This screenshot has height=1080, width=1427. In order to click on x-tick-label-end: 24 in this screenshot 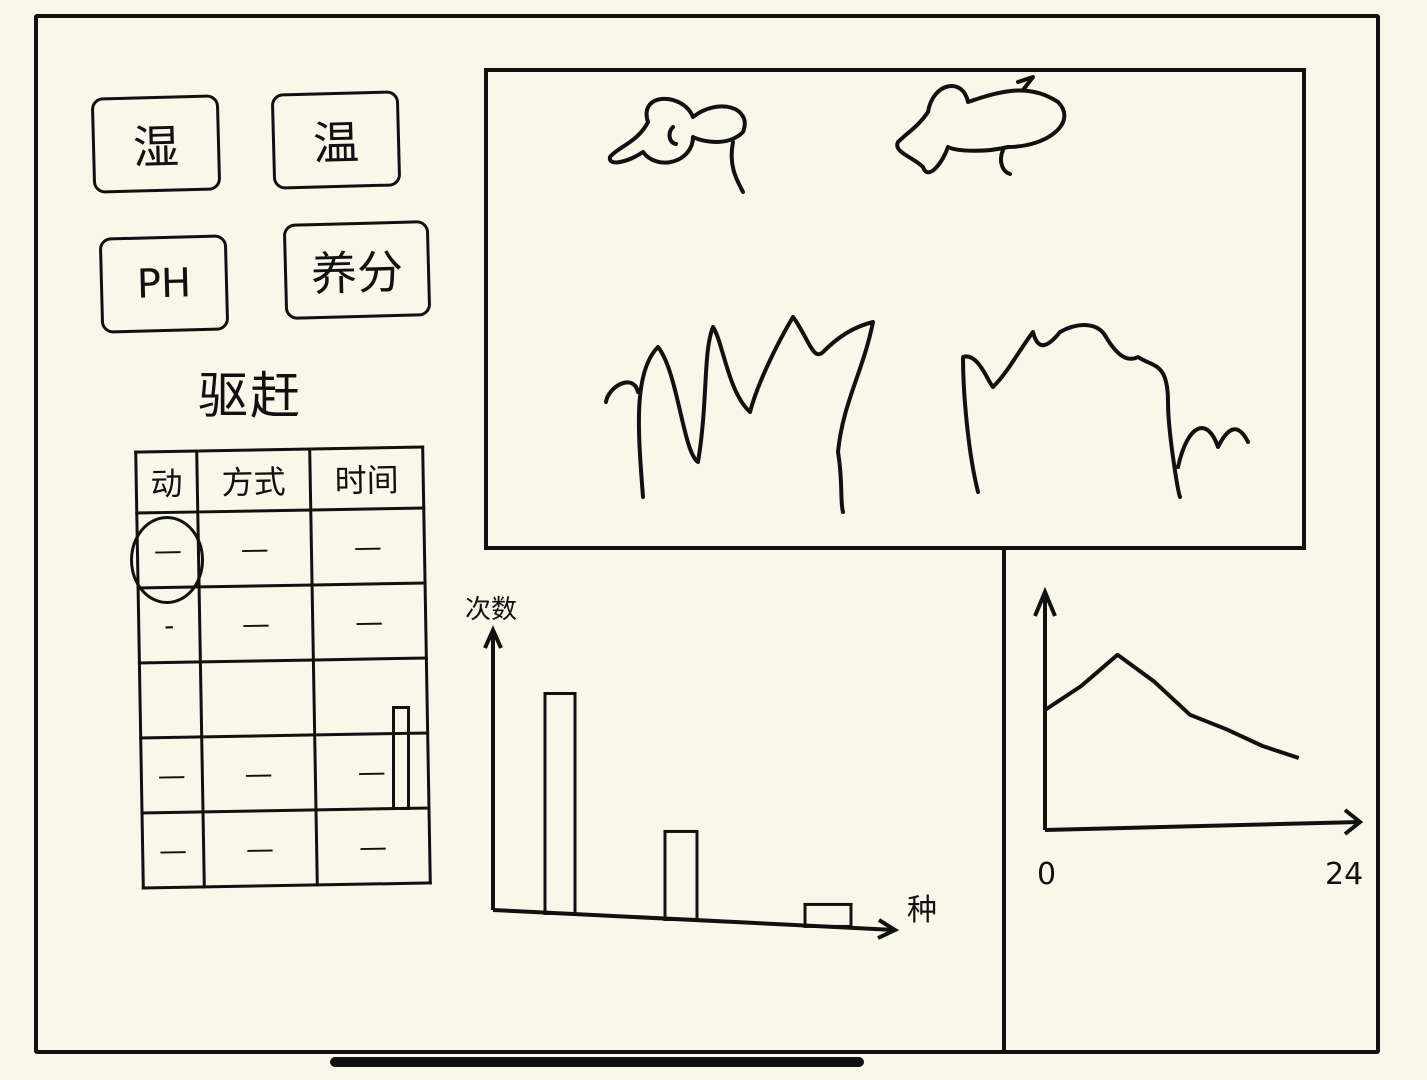, I will do `click(1344, 874)`.